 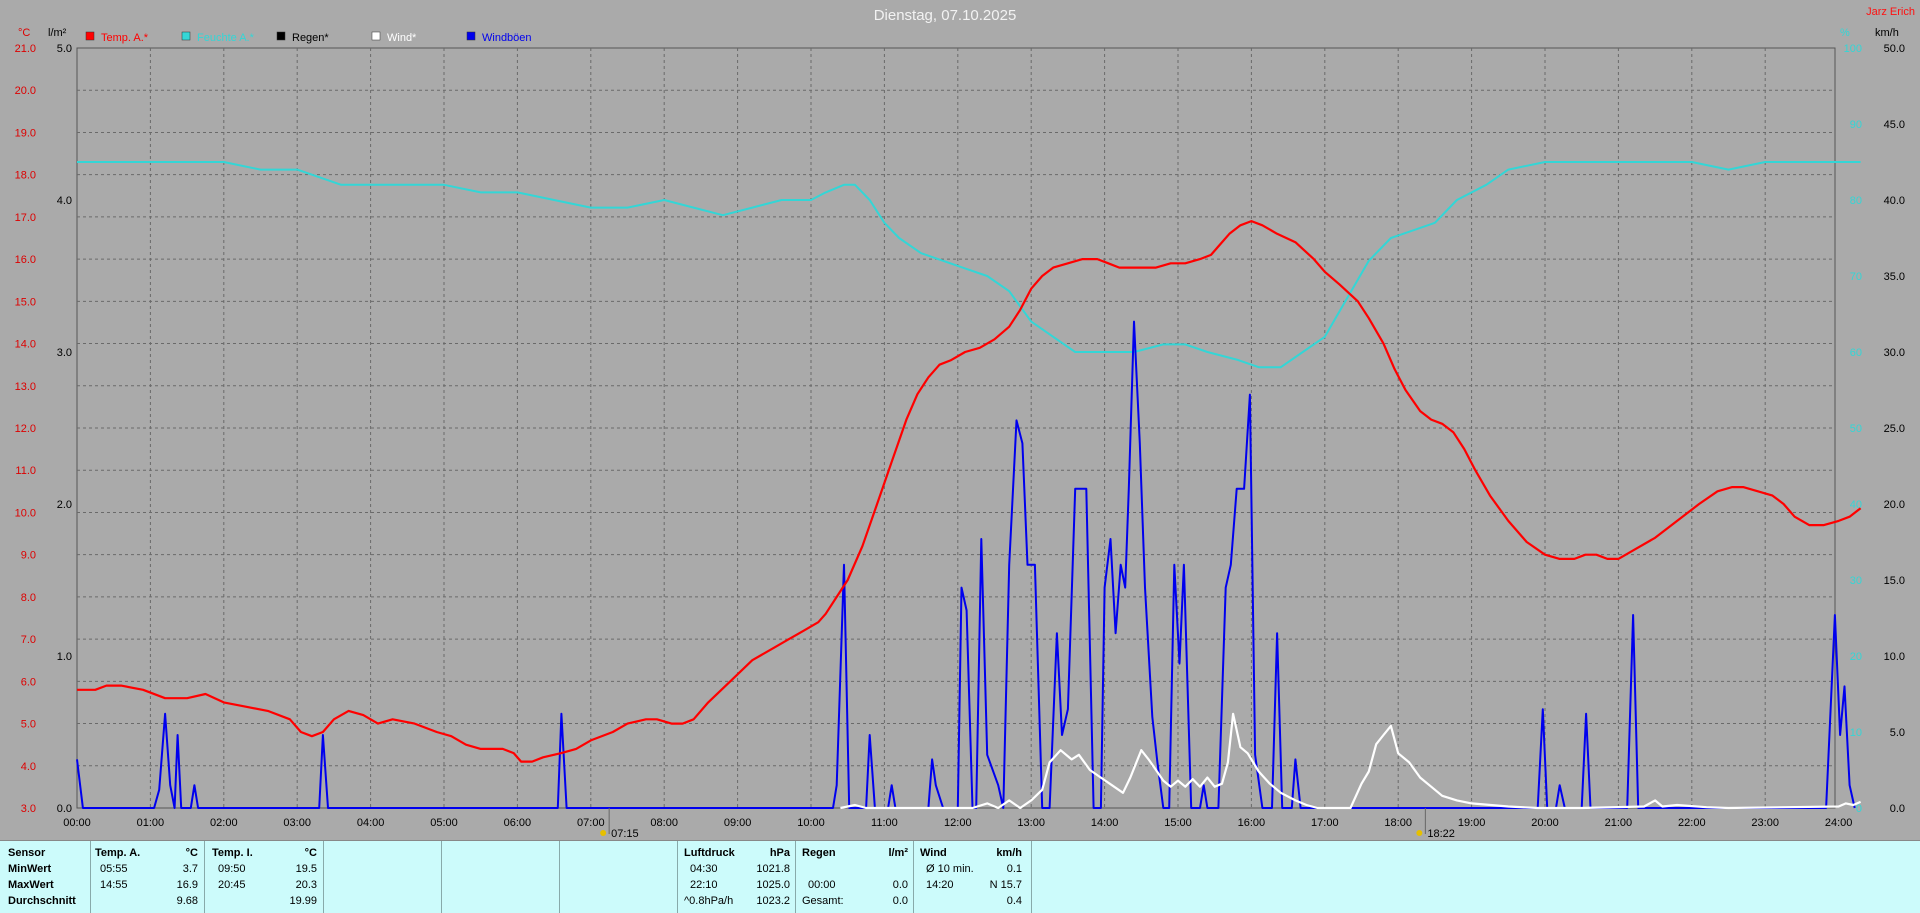 What do you see at coordinates (25, 302) in the screenshot?
I see `temp-tick-label: 15.0` at bounding box center [25, 302].